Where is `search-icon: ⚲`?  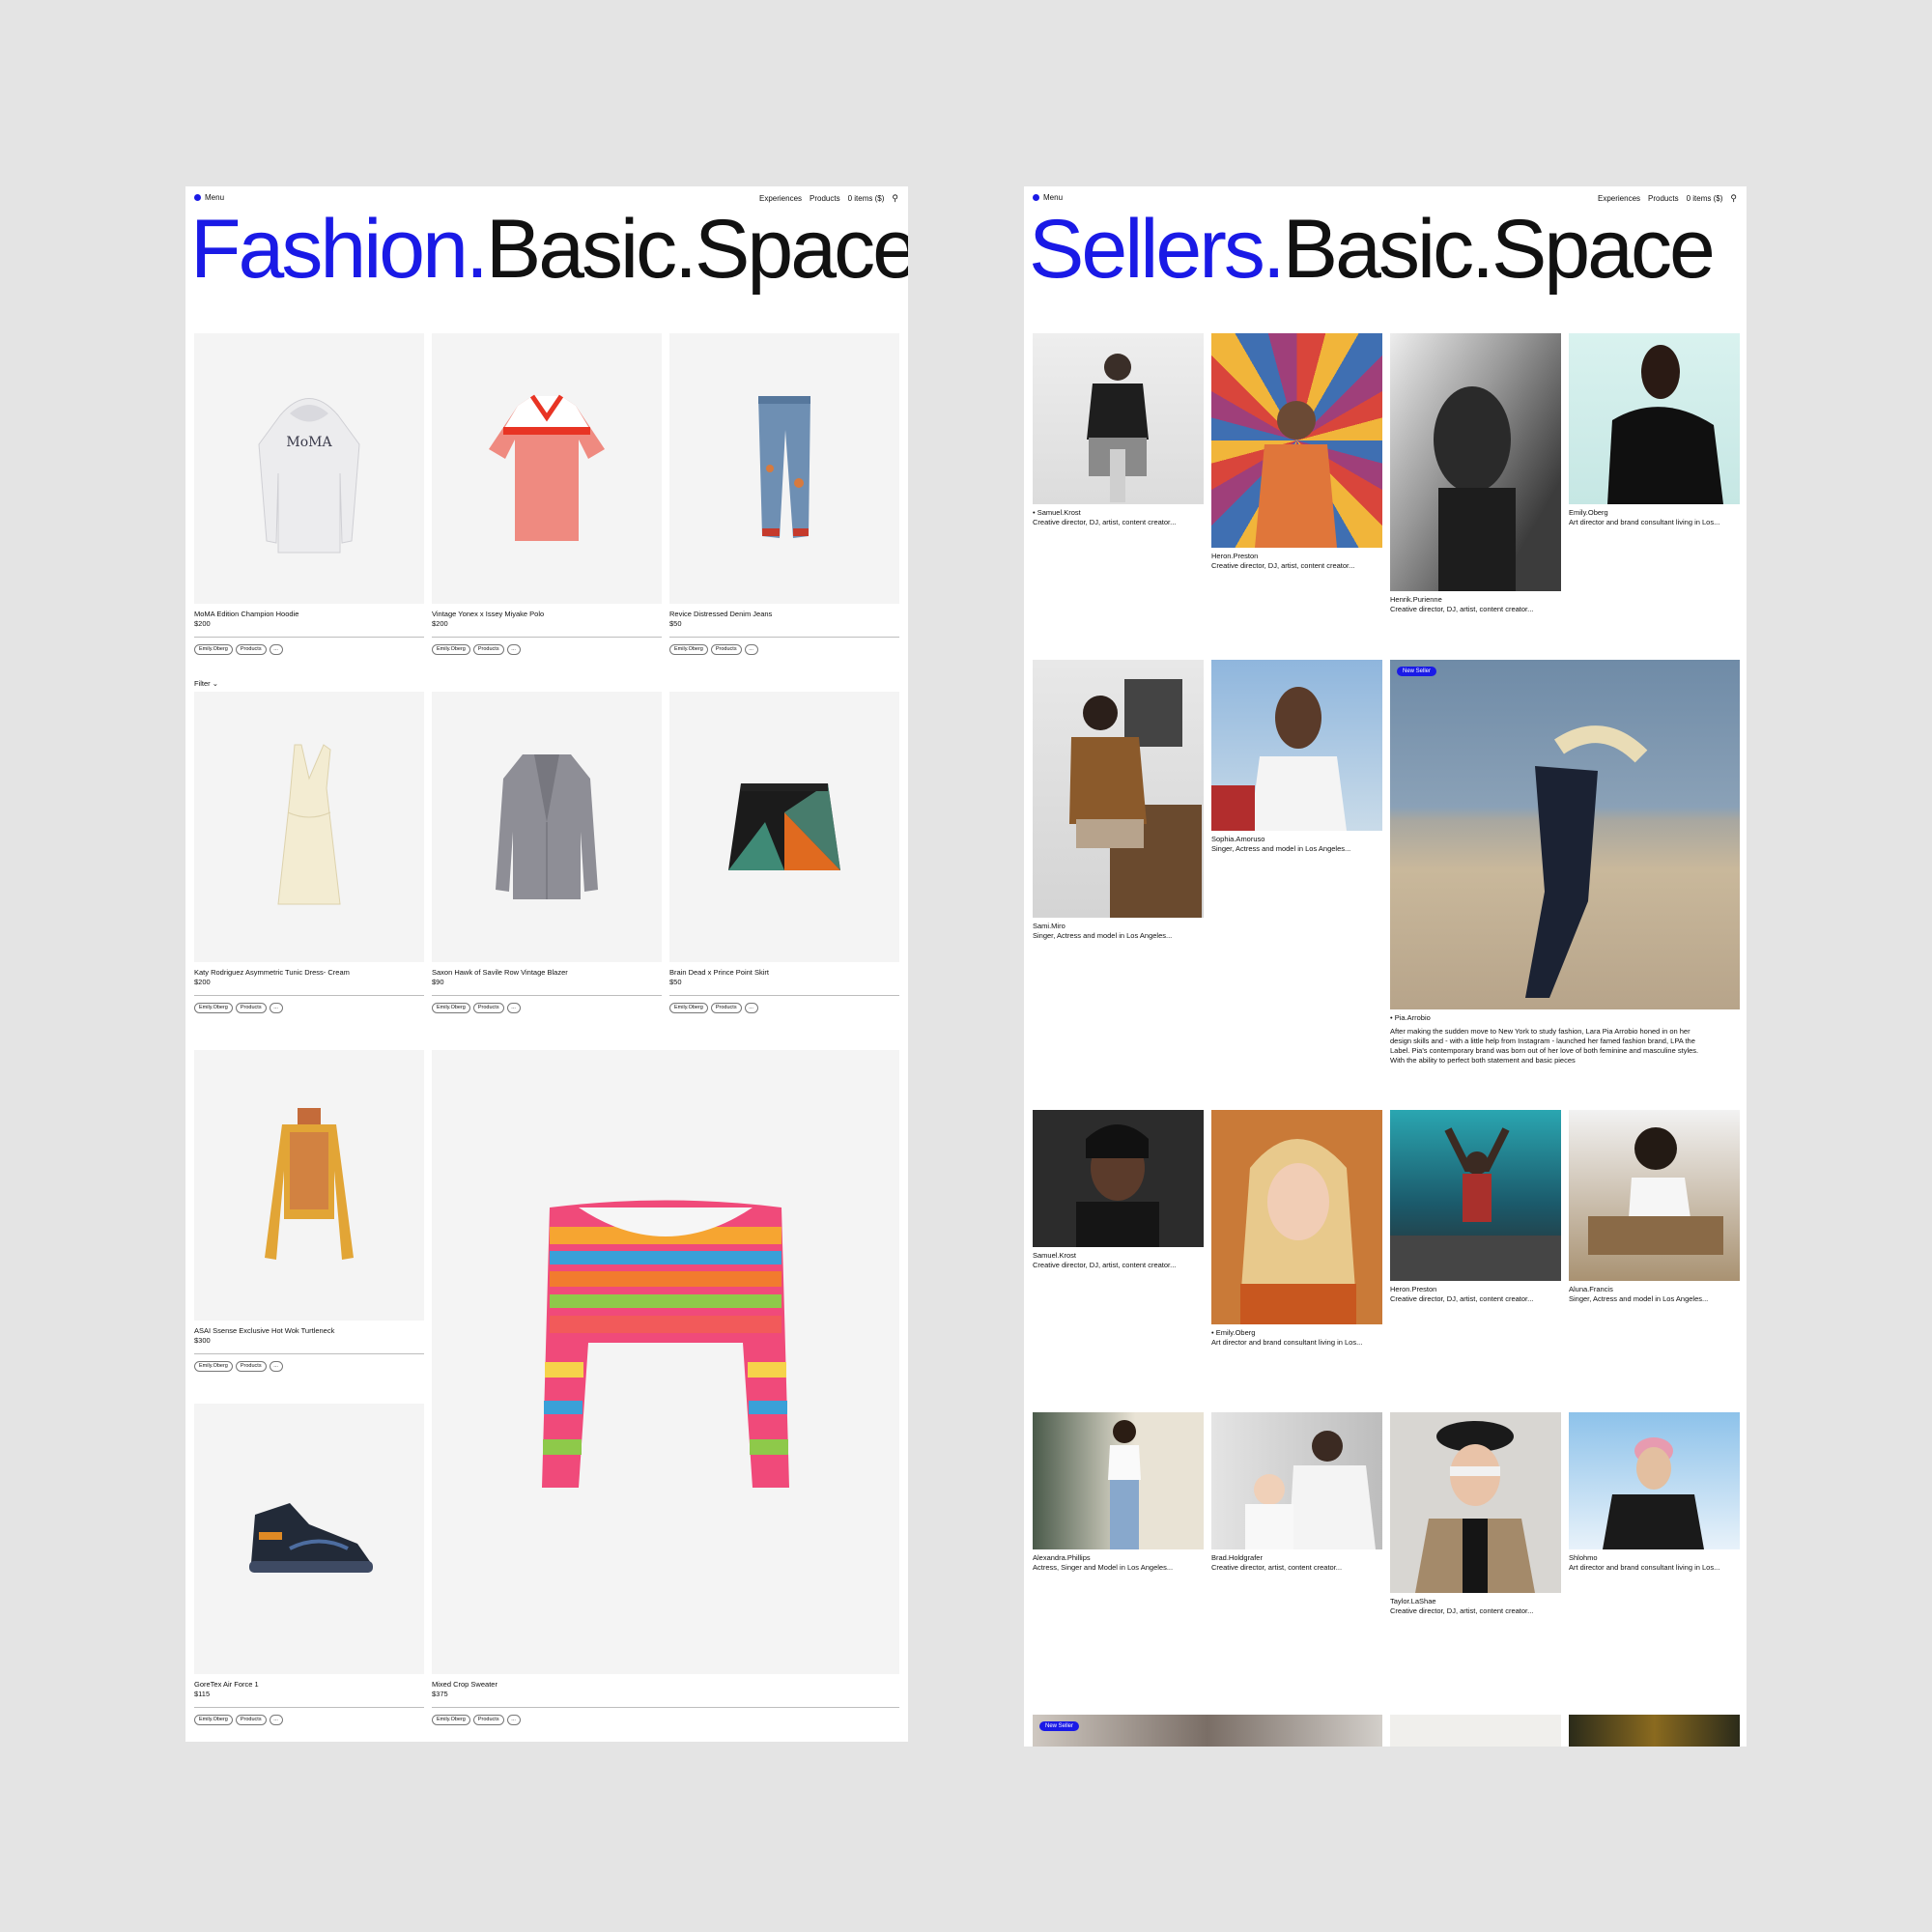
search-icon: ⚲ is located at coordinates (1733, 198).